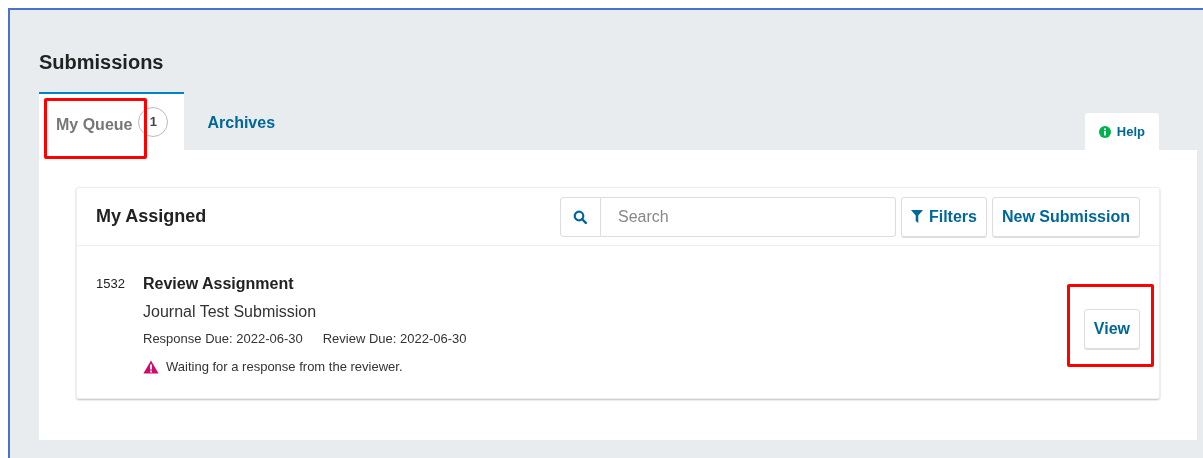  What do you see at coordinates (151, 216) in the screenshot?
I see `list-title: My Assigned` at bounding box center [151, 216].